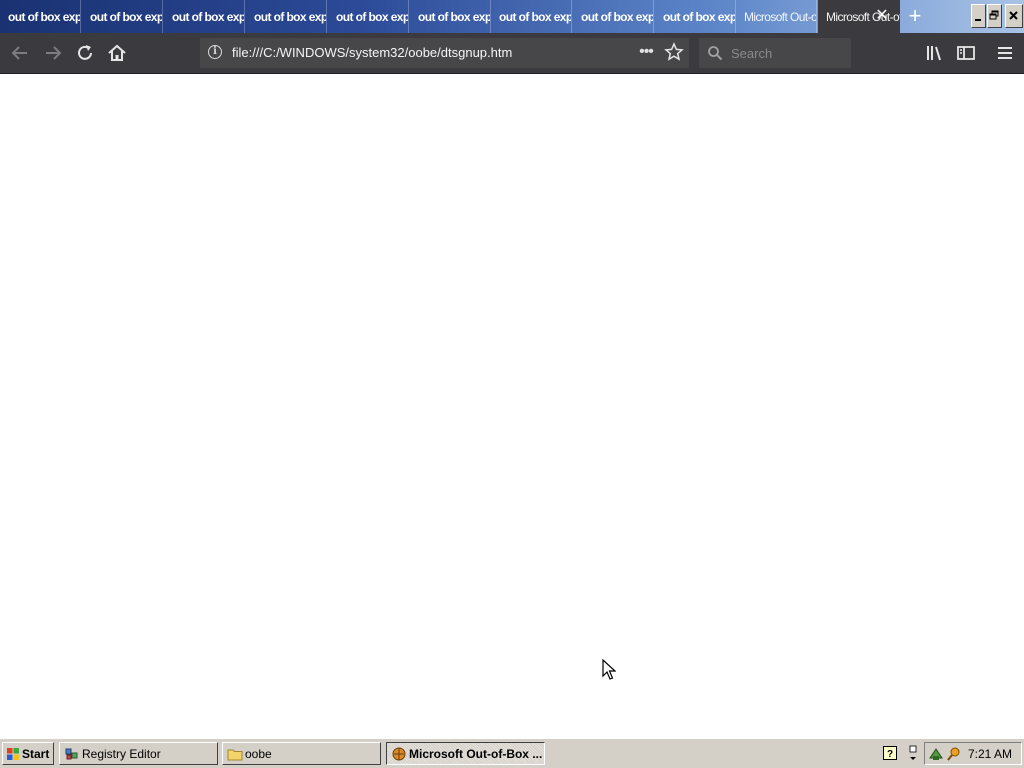 The height and width of the screenshot is (768, 1024). Describe the element at coordinates (990, 754) in the screenshot. I see `clock: 7:21 AM` at that location.